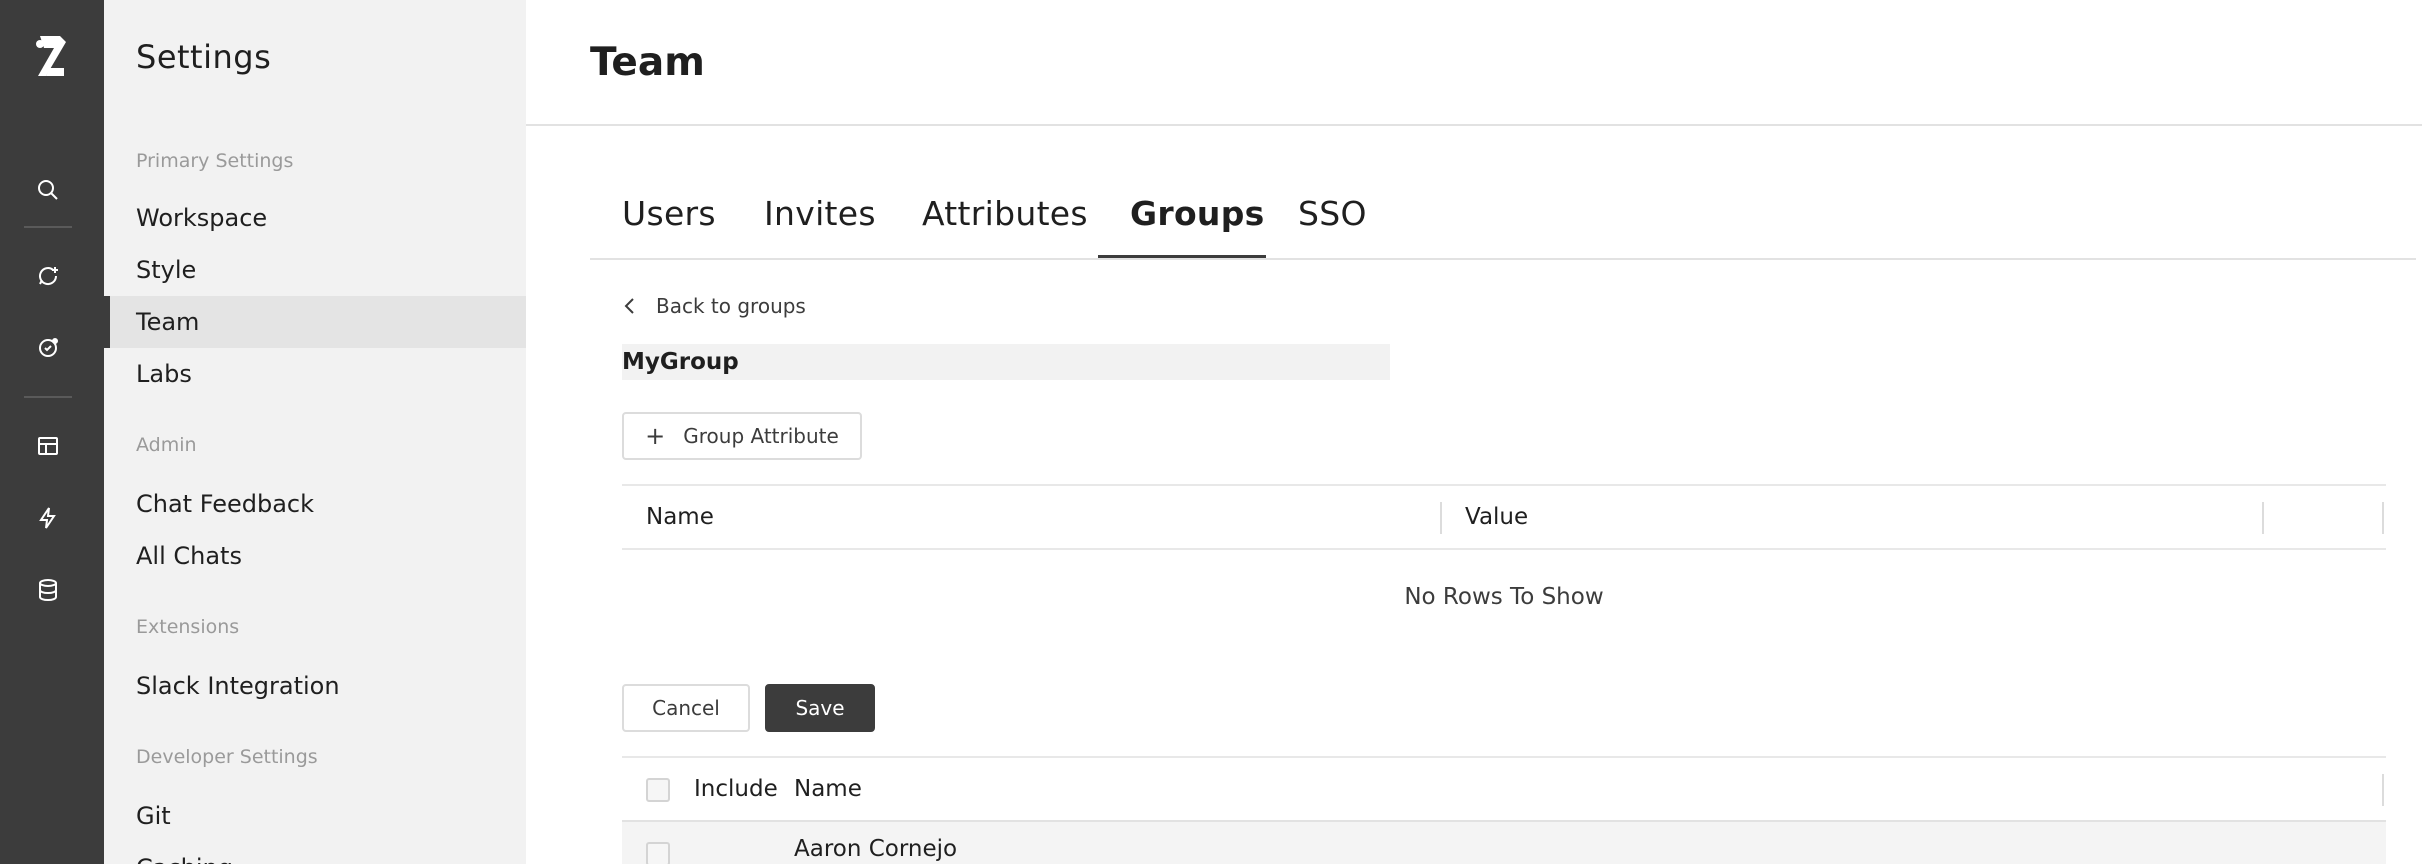 The width and height of the screenshot is (2422, 864). What do you see at coordinates (876, 849) in the screenshot?
I see `member-name: Aaron Cornejo` at bounding box center [876, 849].